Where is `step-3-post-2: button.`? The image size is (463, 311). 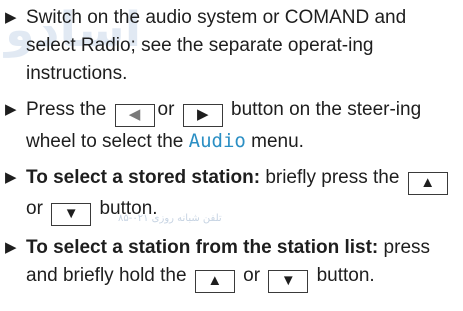
step-3-post-2: button. is located at coordinates (128, 208).